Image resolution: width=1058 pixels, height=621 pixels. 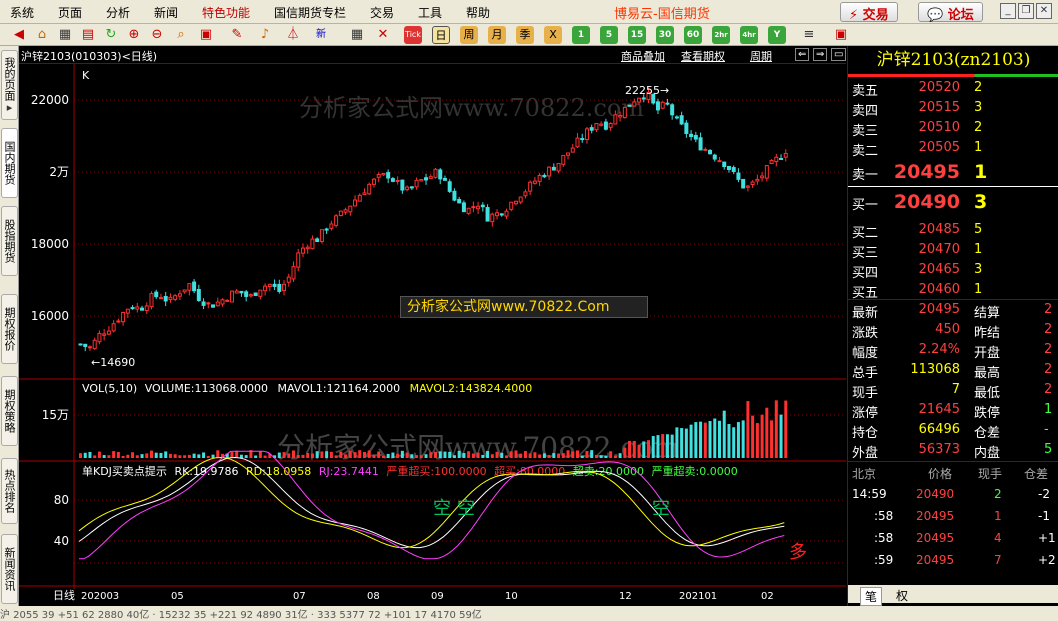 I want to click on ask-row: 卖三 20510 2, so click(x=953, y=128).